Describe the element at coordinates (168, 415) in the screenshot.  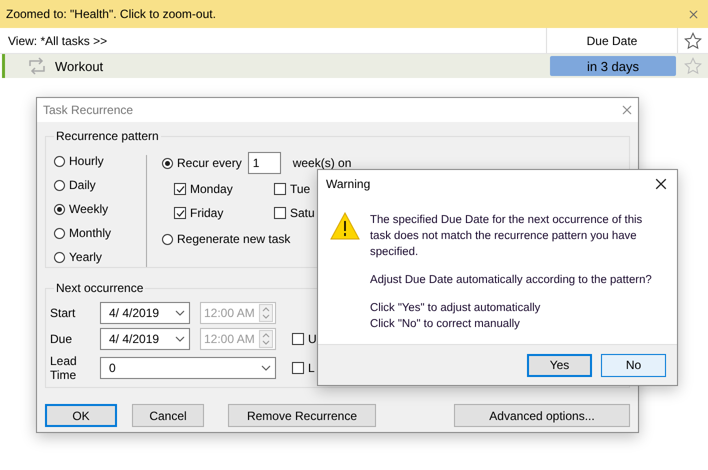
I see `dialog-button: Cancel` at that location.